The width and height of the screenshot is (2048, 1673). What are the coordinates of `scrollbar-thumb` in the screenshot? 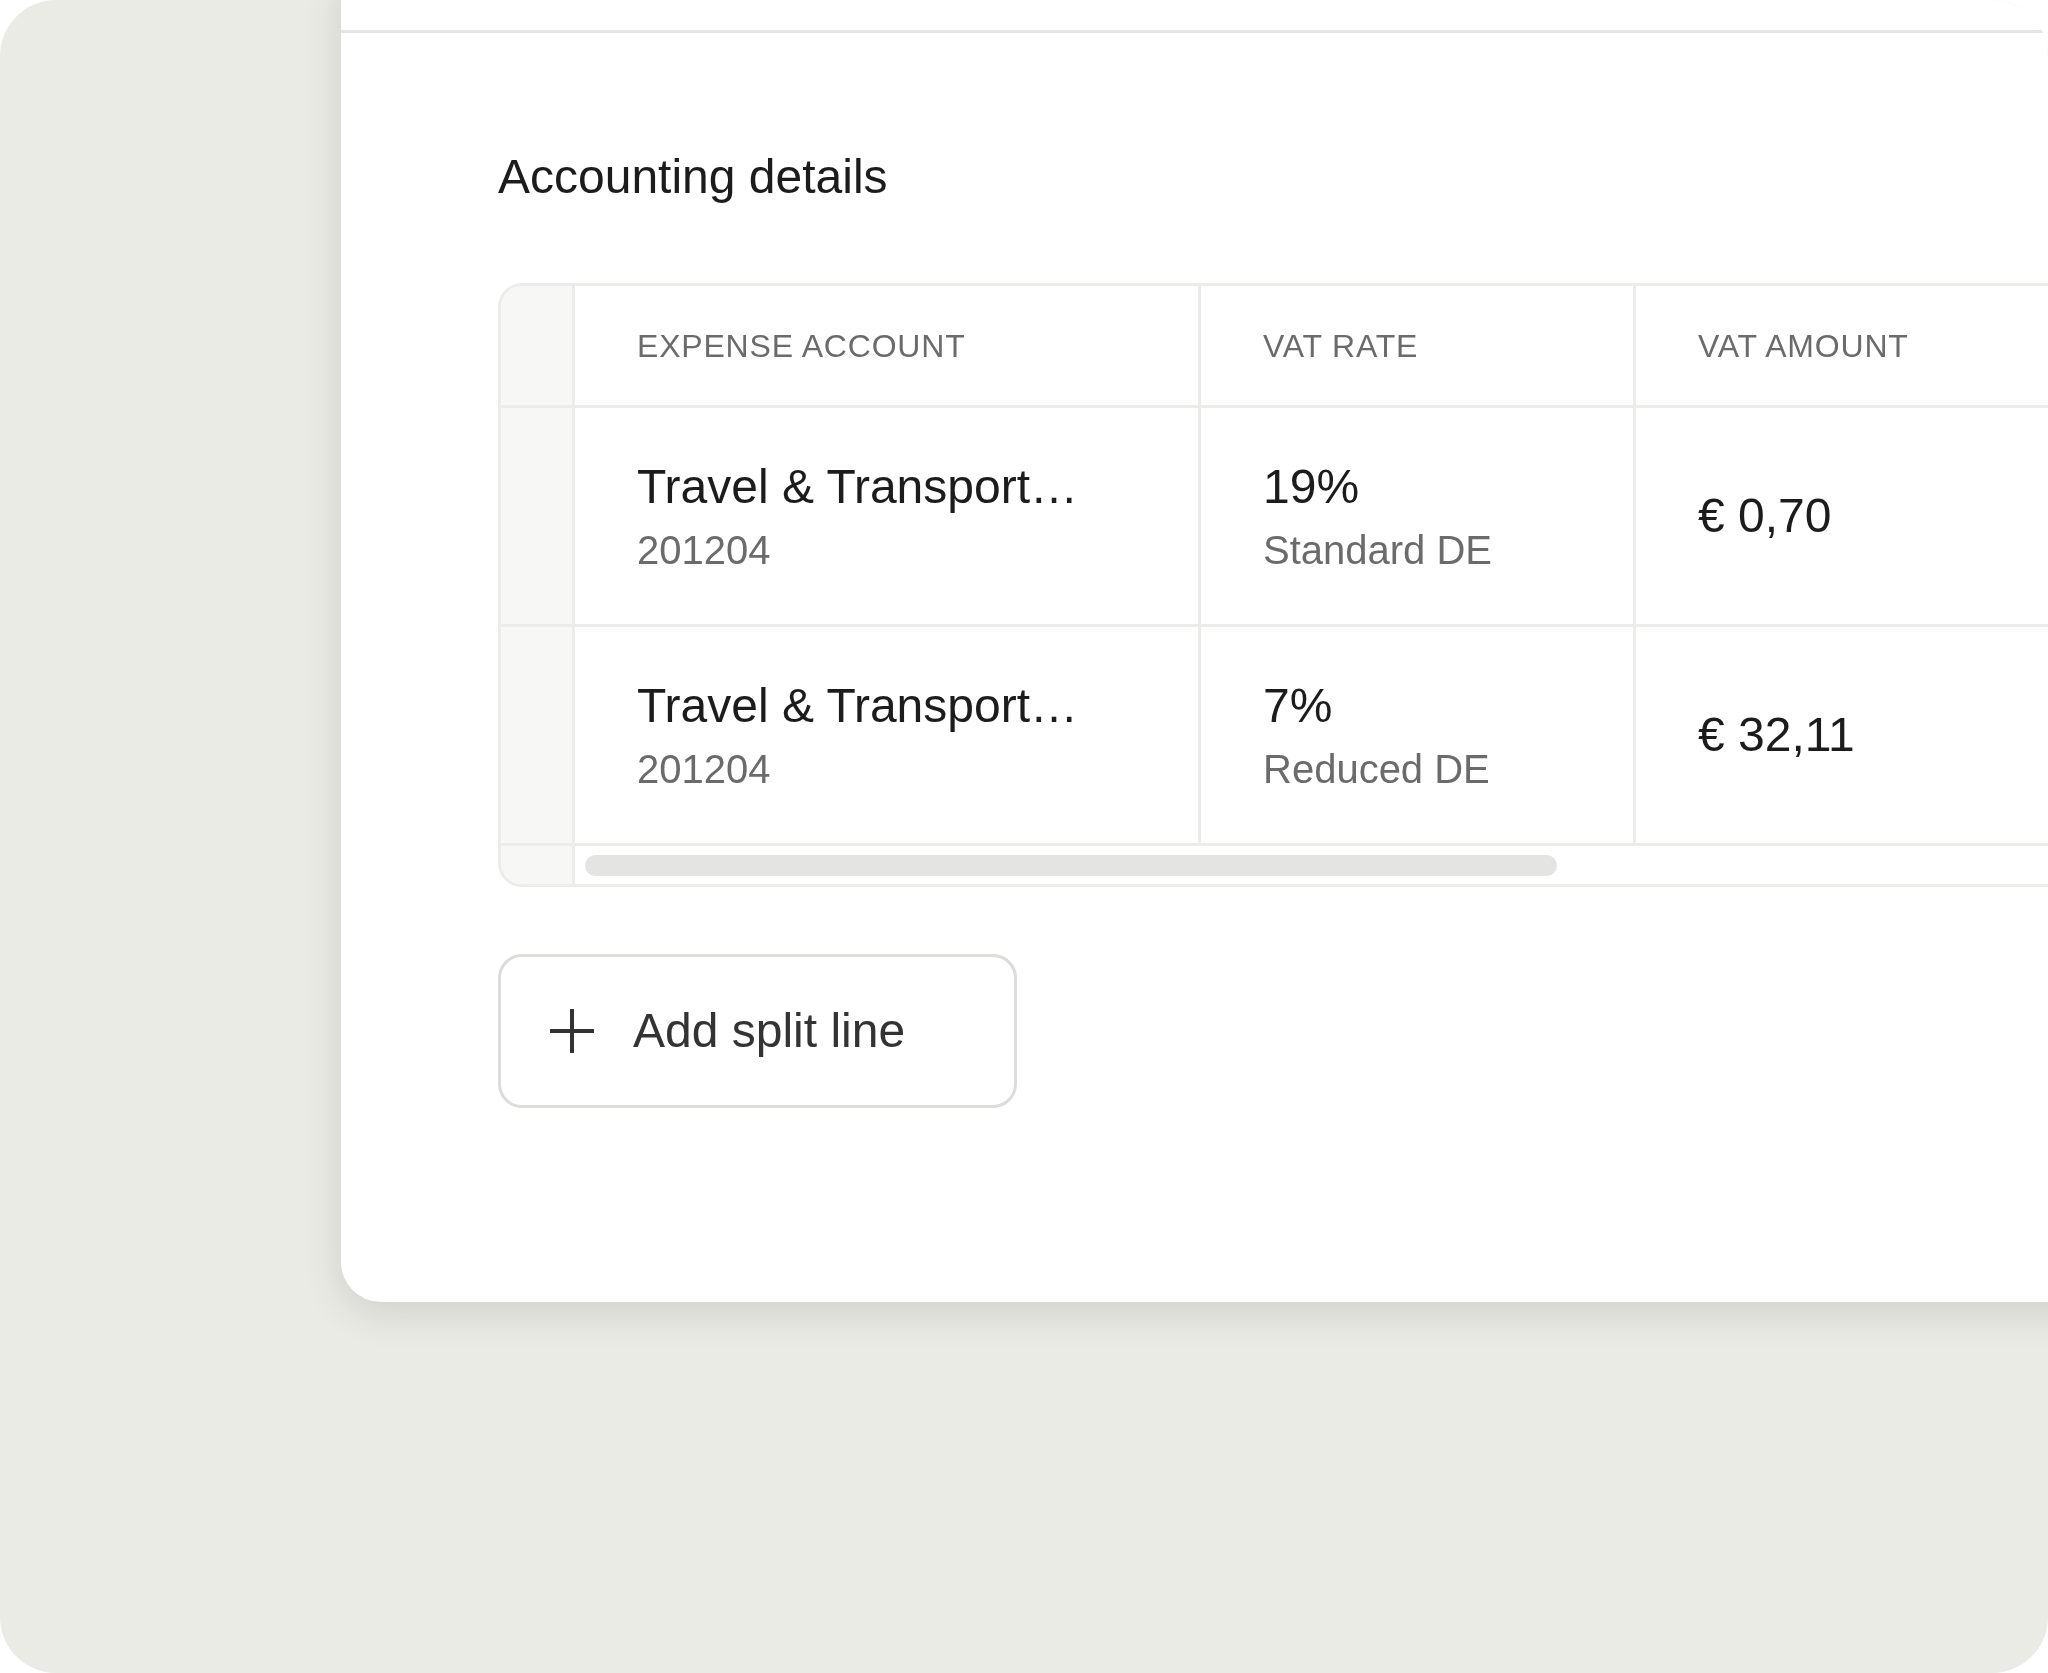 It's located at (1071, 865).